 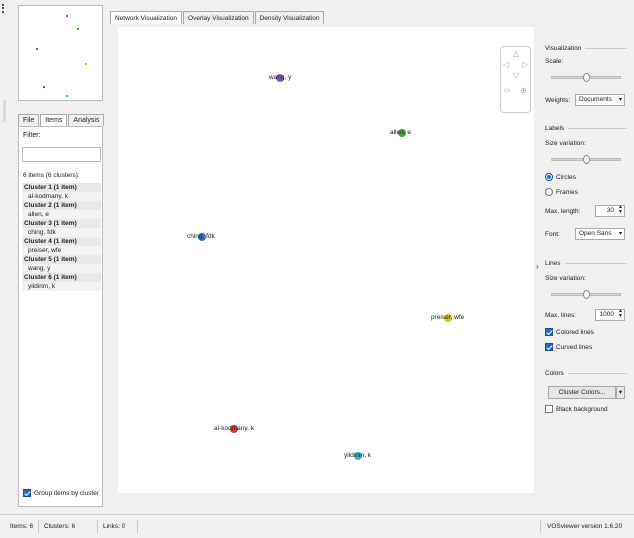 I want to click on font-label: Font:, so click(x=552, y=234).